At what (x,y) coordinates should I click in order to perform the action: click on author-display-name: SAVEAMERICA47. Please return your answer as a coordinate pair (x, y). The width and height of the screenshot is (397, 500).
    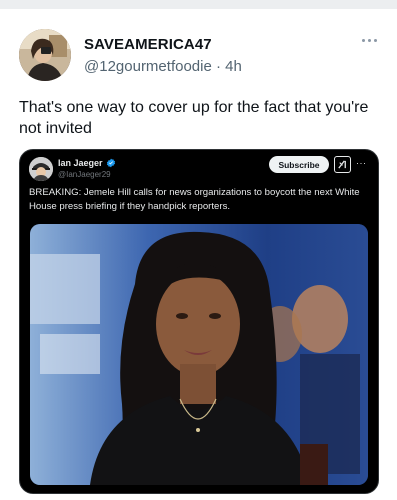
    Looking at the image, I should click on (148, 44).